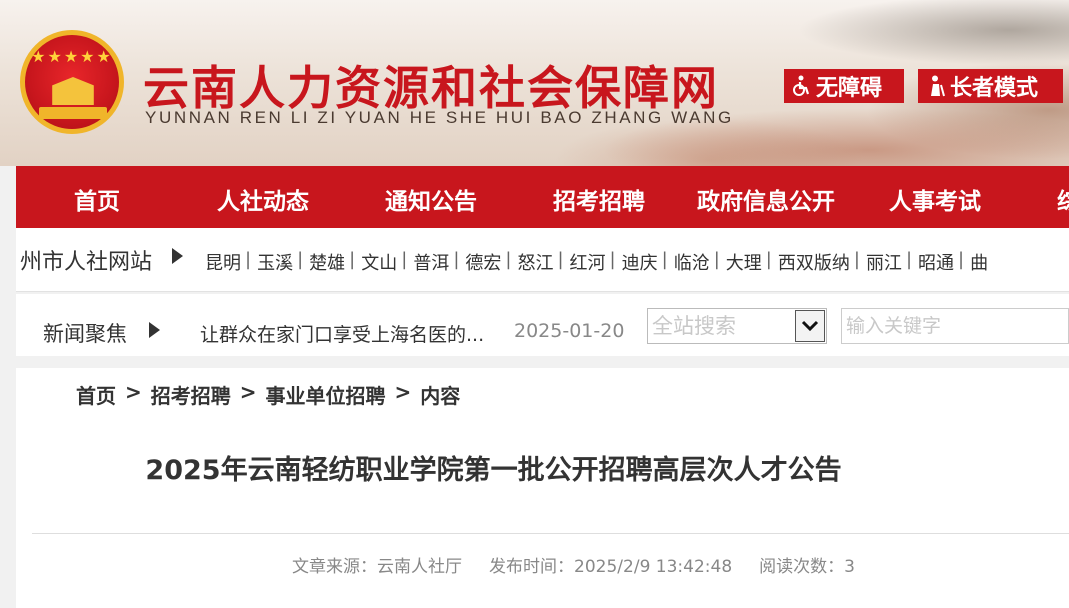 This screenshot has height=608, width=1069. What do you see at coordinates (493, 470) in the screenshot?
I see `article-title: 2025年云南轻纺职业学院第一批公开招聘高层次人才公告` at bounding box center [493, 470].